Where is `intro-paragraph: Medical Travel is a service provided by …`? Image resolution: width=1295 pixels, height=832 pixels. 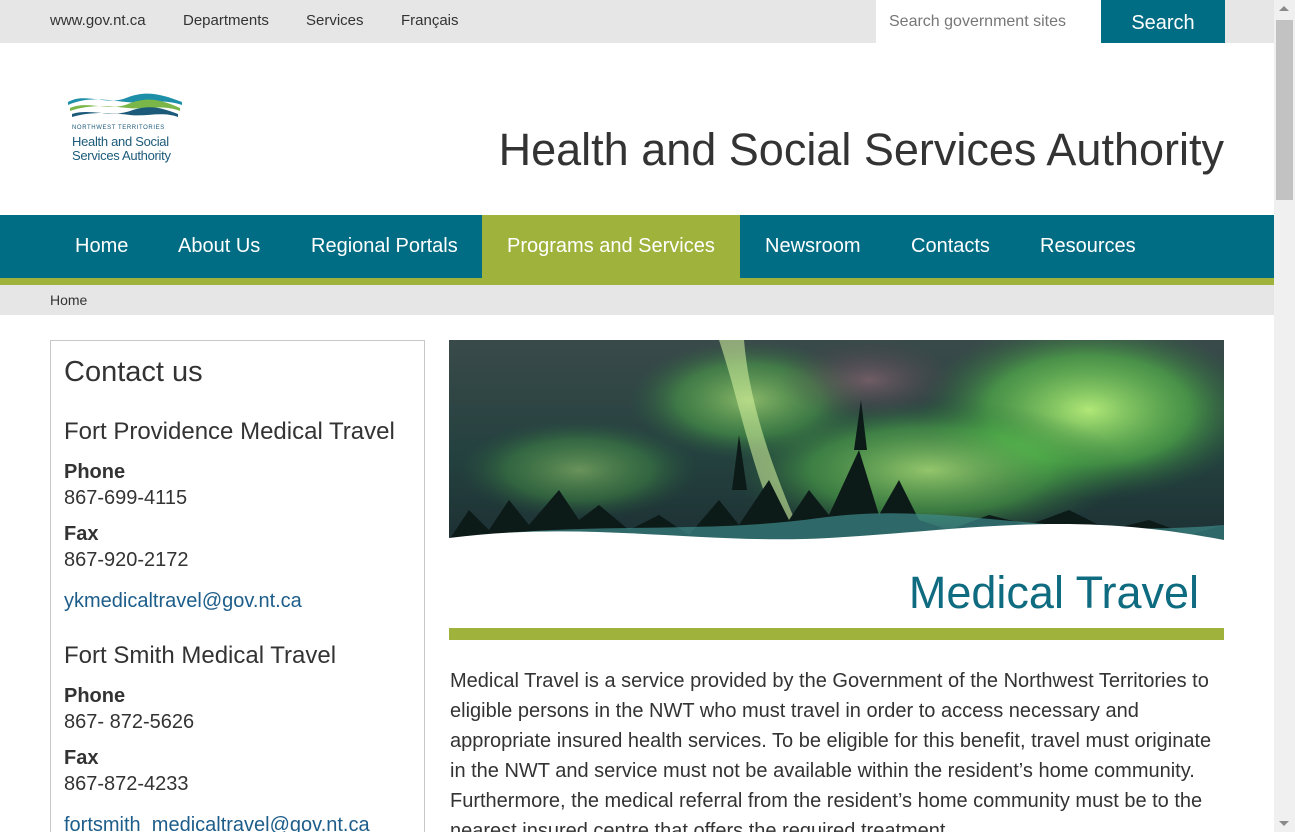
intro-paragraph: Medical Travel is a service provided by … is located at coordinates (831, 751).